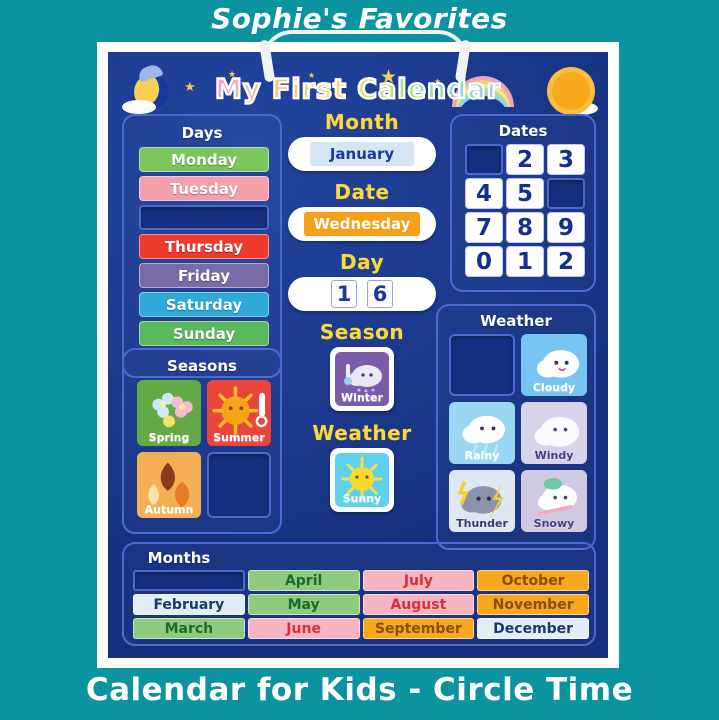 The width and height of the screenshot is (719, 720). I want to click on hanging-arc, so click(365, 45).